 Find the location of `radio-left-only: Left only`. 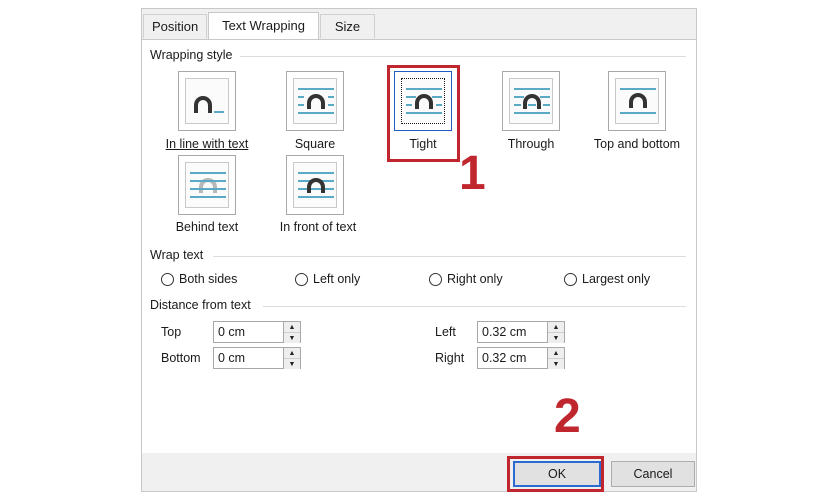

radio-left-only: Left only is located at coordinates (327, 279).